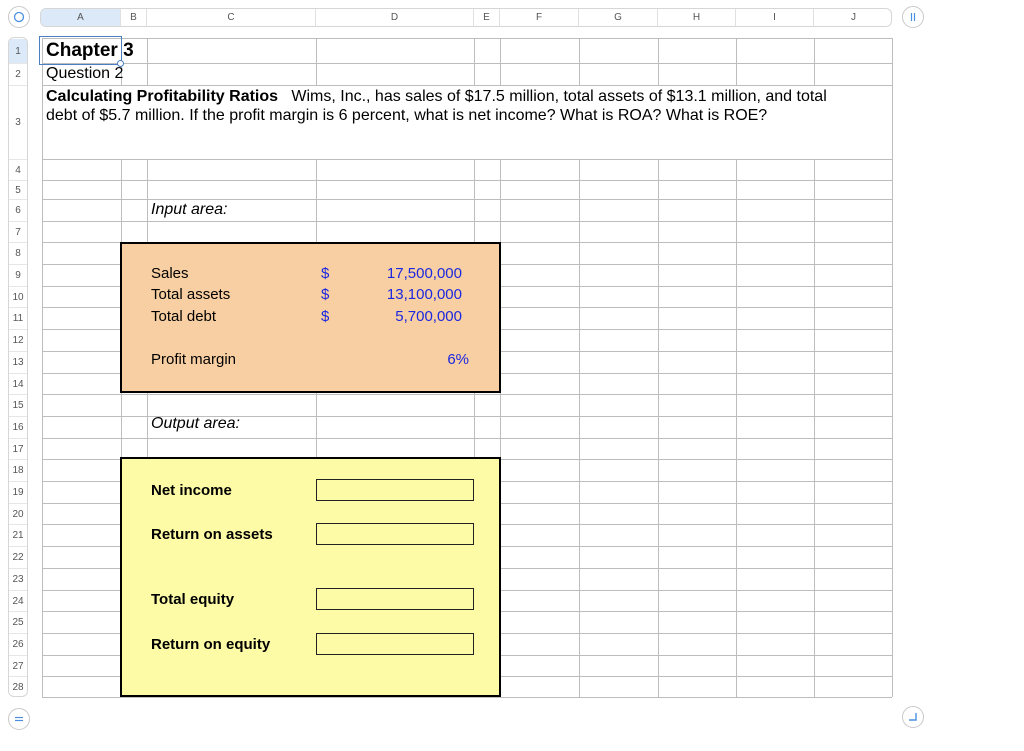 The image size is (1024, 751). What do you see at coordinates (18, 601) in the screenshot?
I see `row-header-24: 24` at bounding box center [18, 601].